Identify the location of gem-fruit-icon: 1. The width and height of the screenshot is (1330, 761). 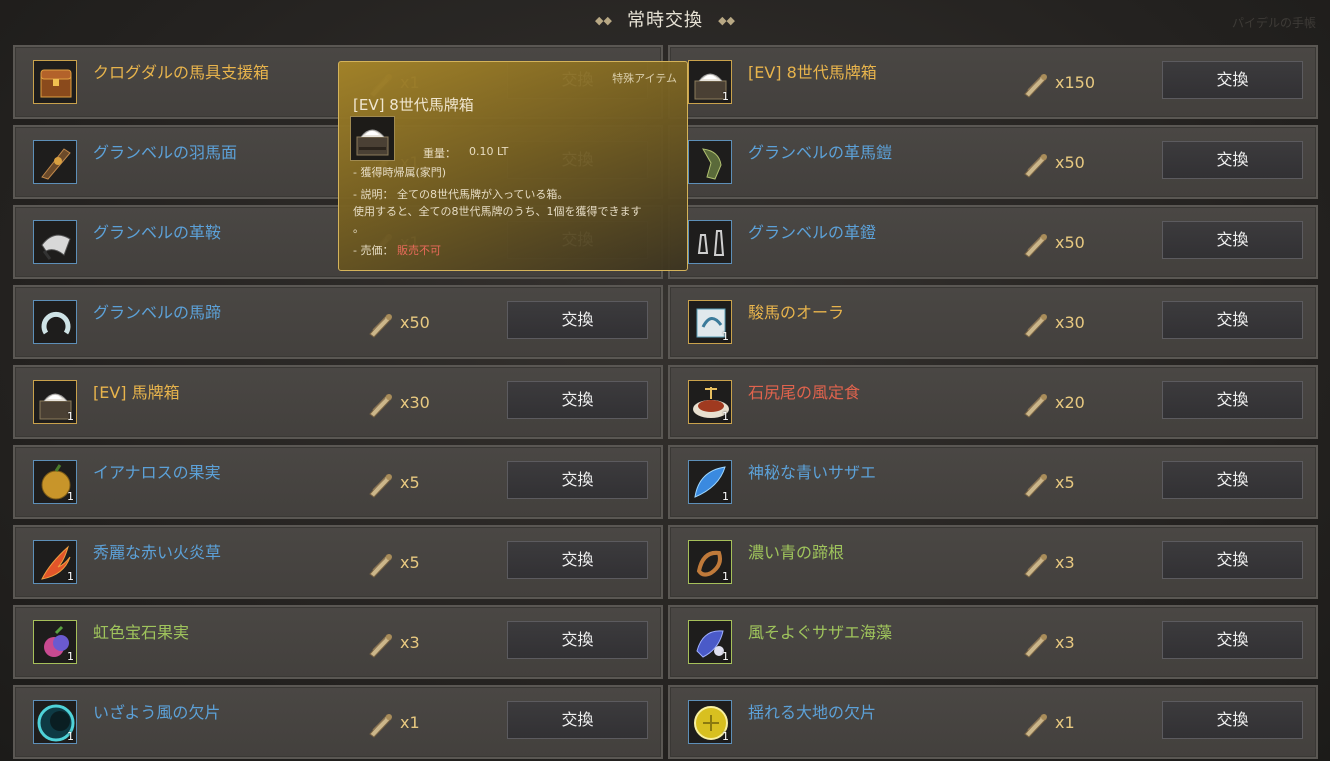
(55, 642).